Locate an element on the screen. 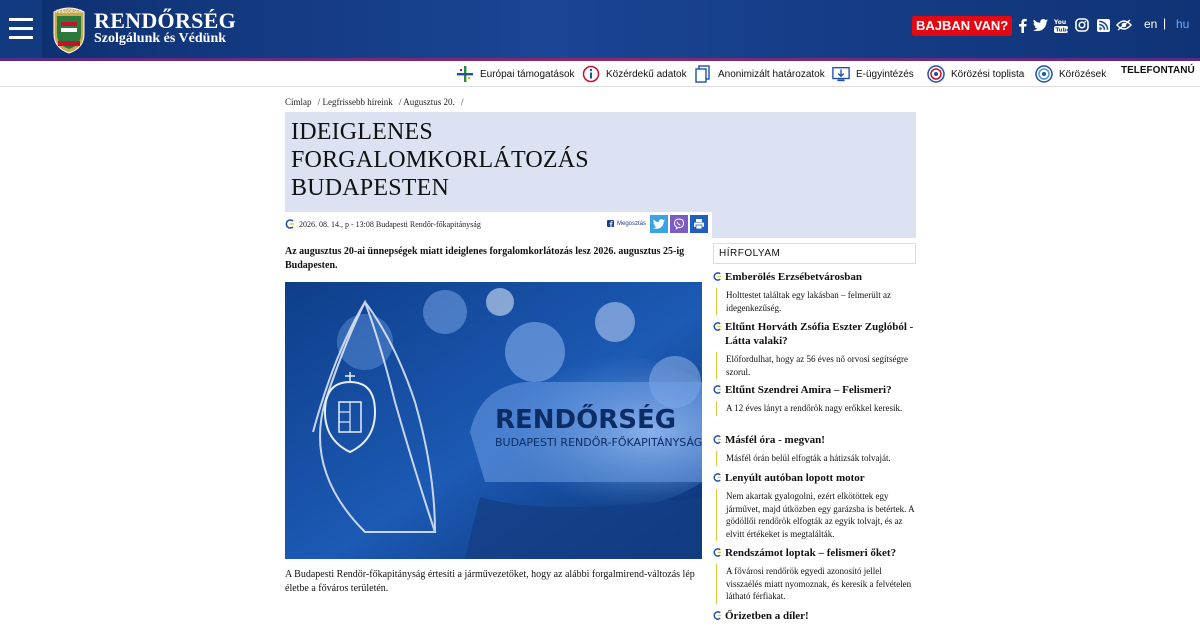  nav-european-support: Európai támogatások is located at coordinates (515, 74).